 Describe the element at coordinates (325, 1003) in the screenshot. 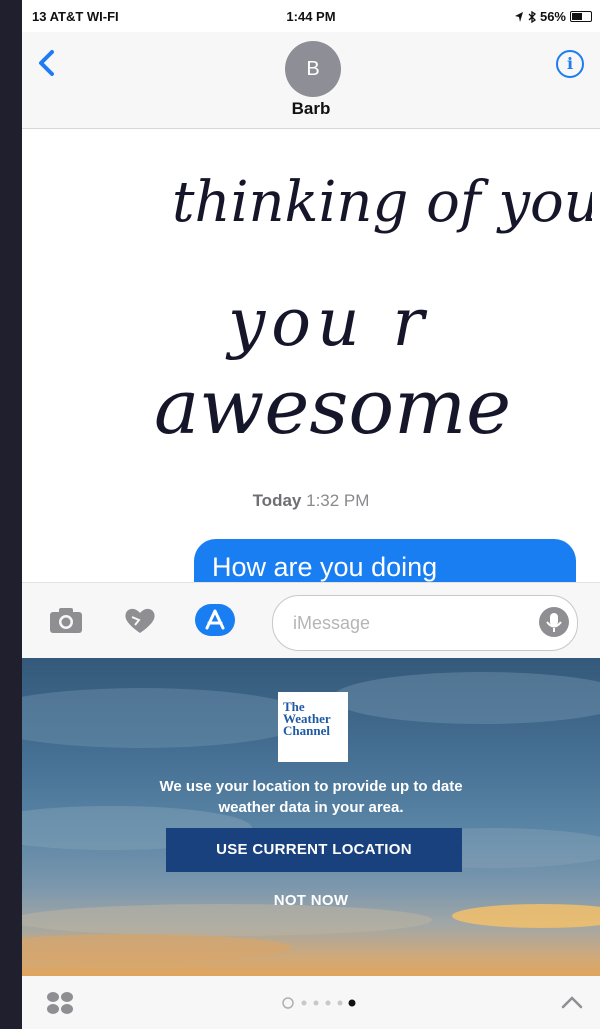

I see `page-indicator` at that location.